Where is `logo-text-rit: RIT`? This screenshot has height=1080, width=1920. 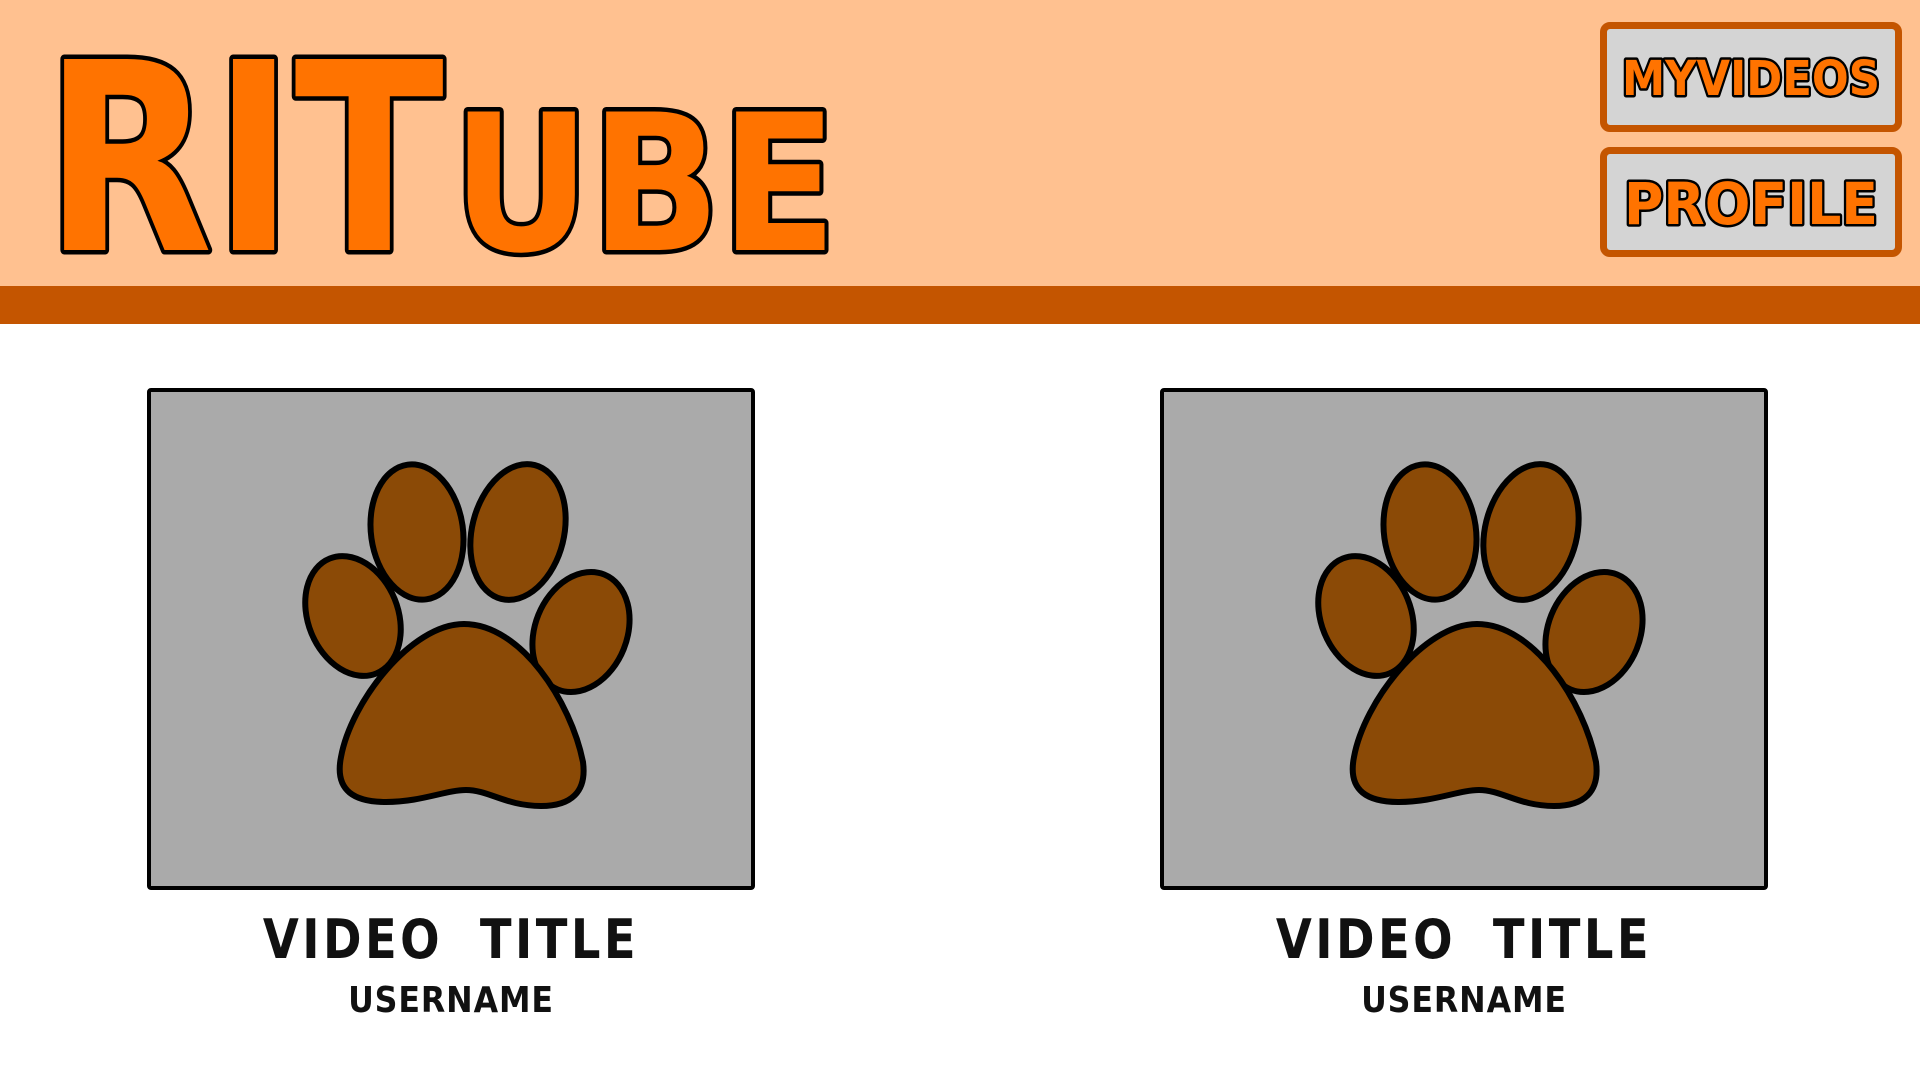 logo-text-rit: RIT is located at coordinates (244, 143).